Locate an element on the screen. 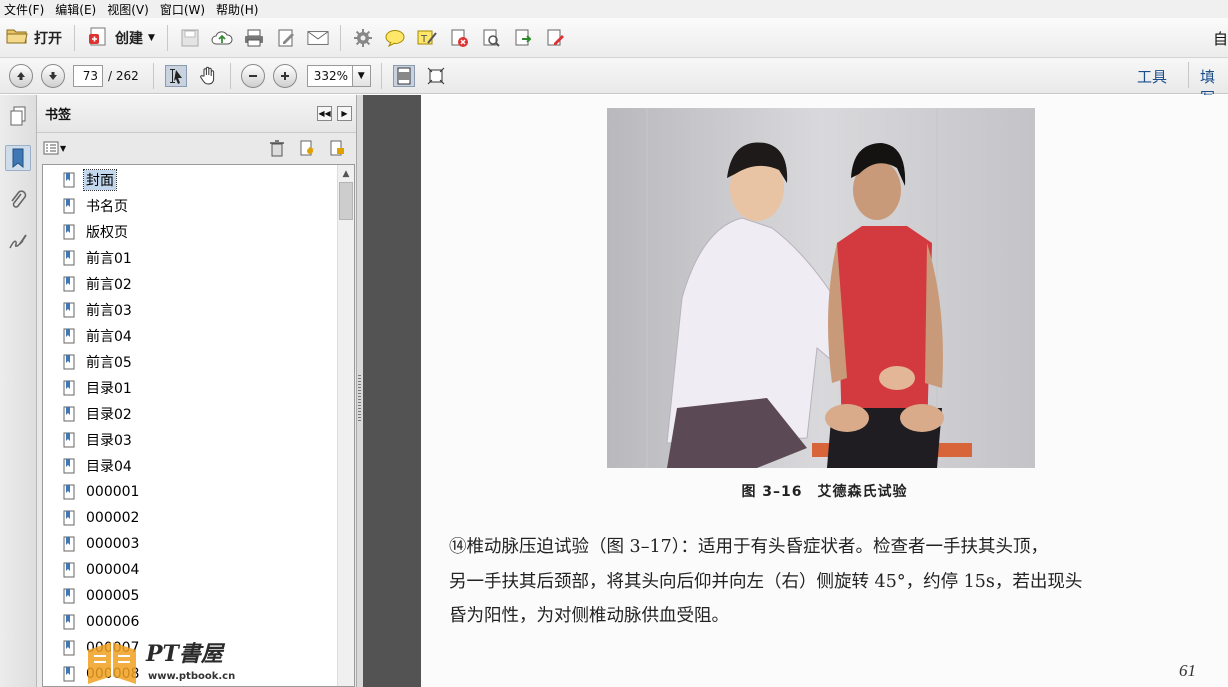 The width and height of the screenshot is (1228, 687). next-page-button is located at coordinates (53, 75).